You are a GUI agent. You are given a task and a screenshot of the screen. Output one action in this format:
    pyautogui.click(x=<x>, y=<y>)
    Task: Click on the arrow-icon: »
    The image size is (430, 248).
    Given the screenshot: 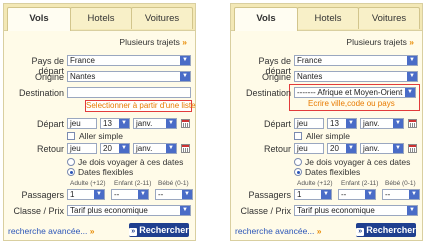 What is the action you would take?
    pyautogui.click(x=133, y=232)
    